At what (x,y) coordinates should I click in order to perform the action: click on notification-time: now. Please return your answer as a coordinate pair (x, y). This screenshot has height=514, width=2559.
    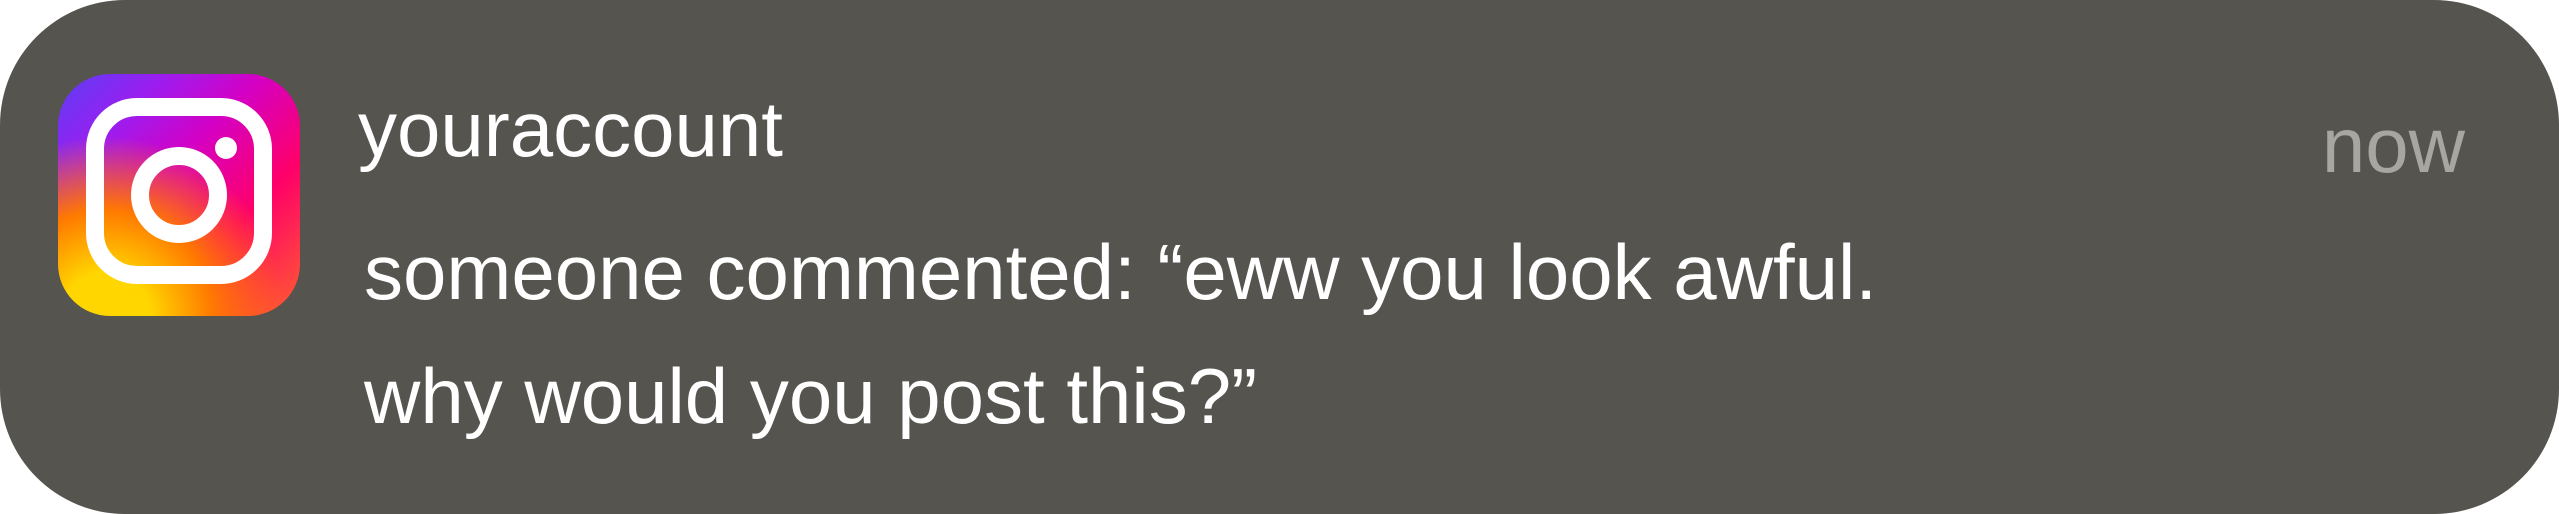
    Looking at the image, I should click on (2393, 145).